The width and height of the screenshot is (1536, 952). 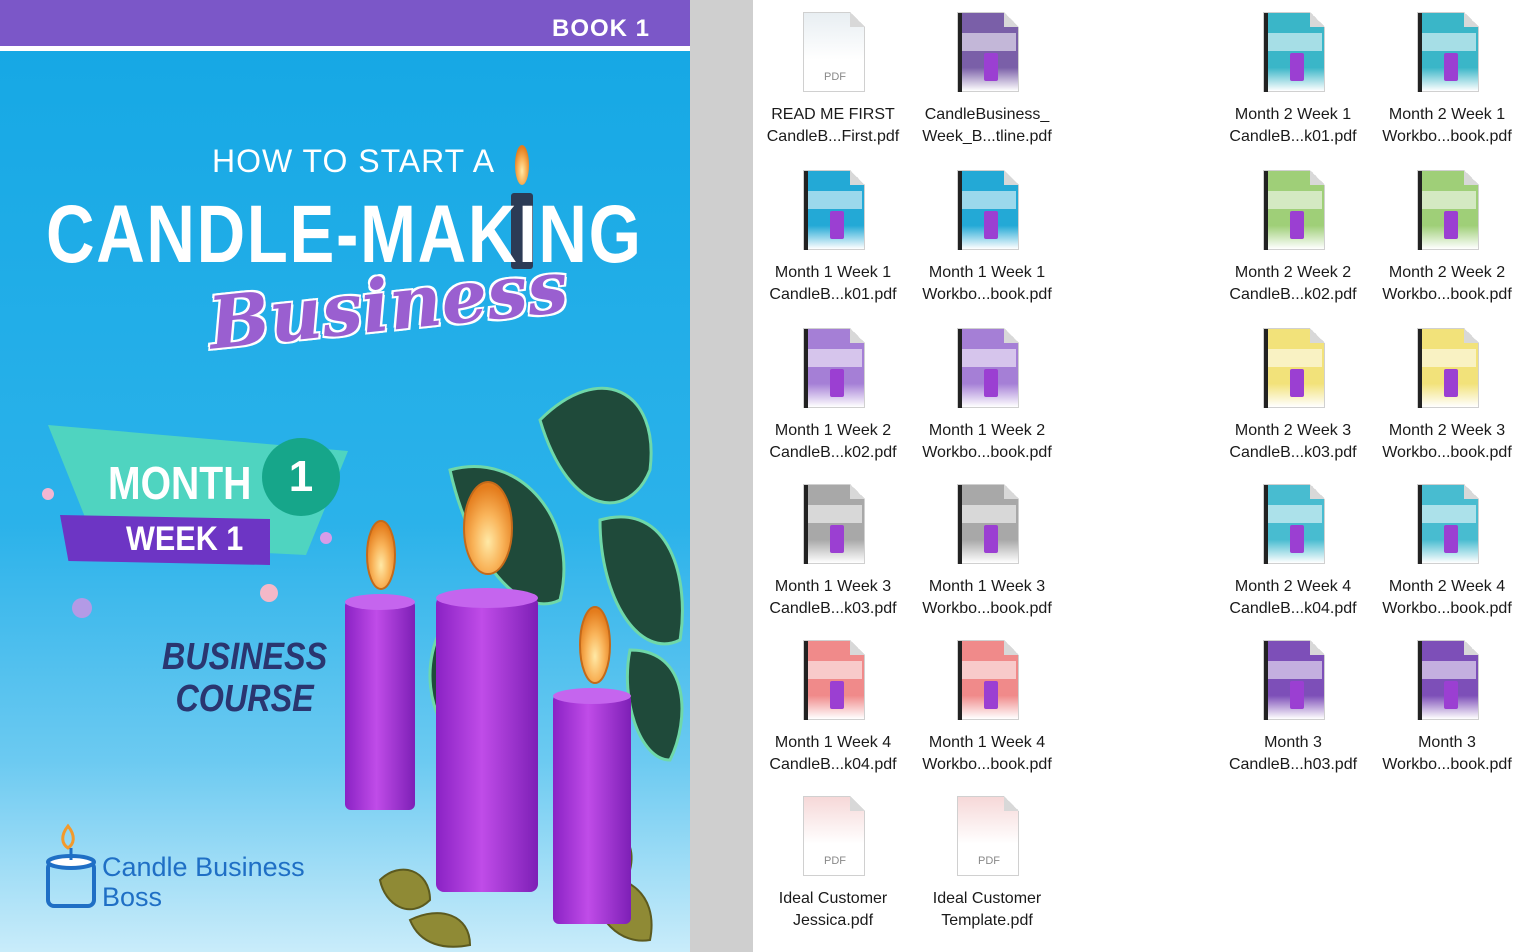 What do you see at coordinates (203, 867) in the screenshot?
I see `brand-line-1: Candle Business` at bounding box center [203, 867].